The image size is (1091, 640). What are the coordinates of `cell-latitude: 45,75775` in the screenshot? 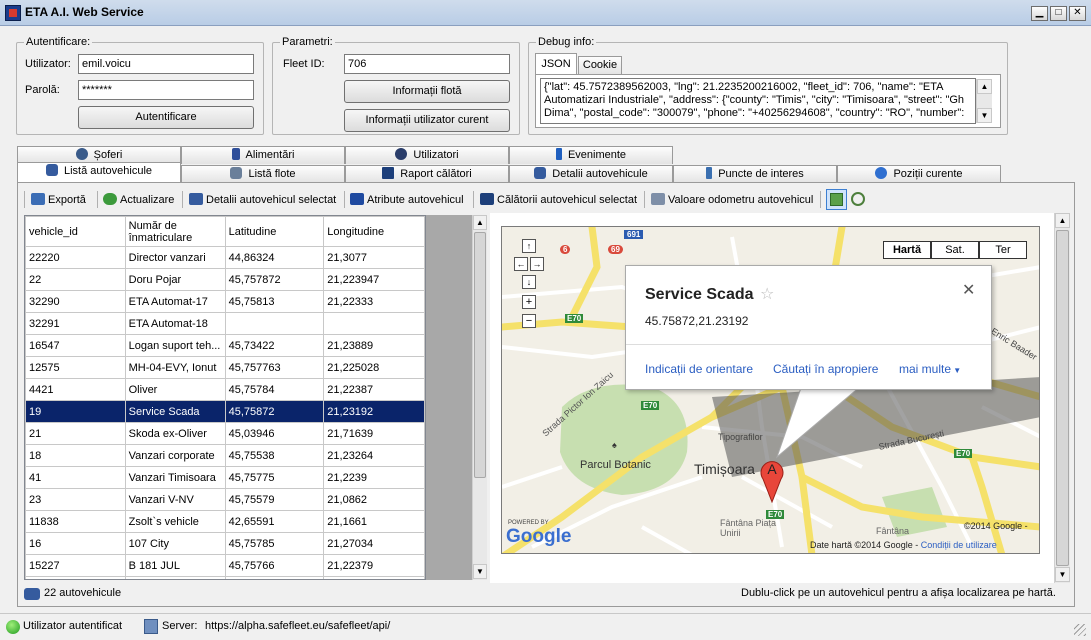 It's located at (274, 477).